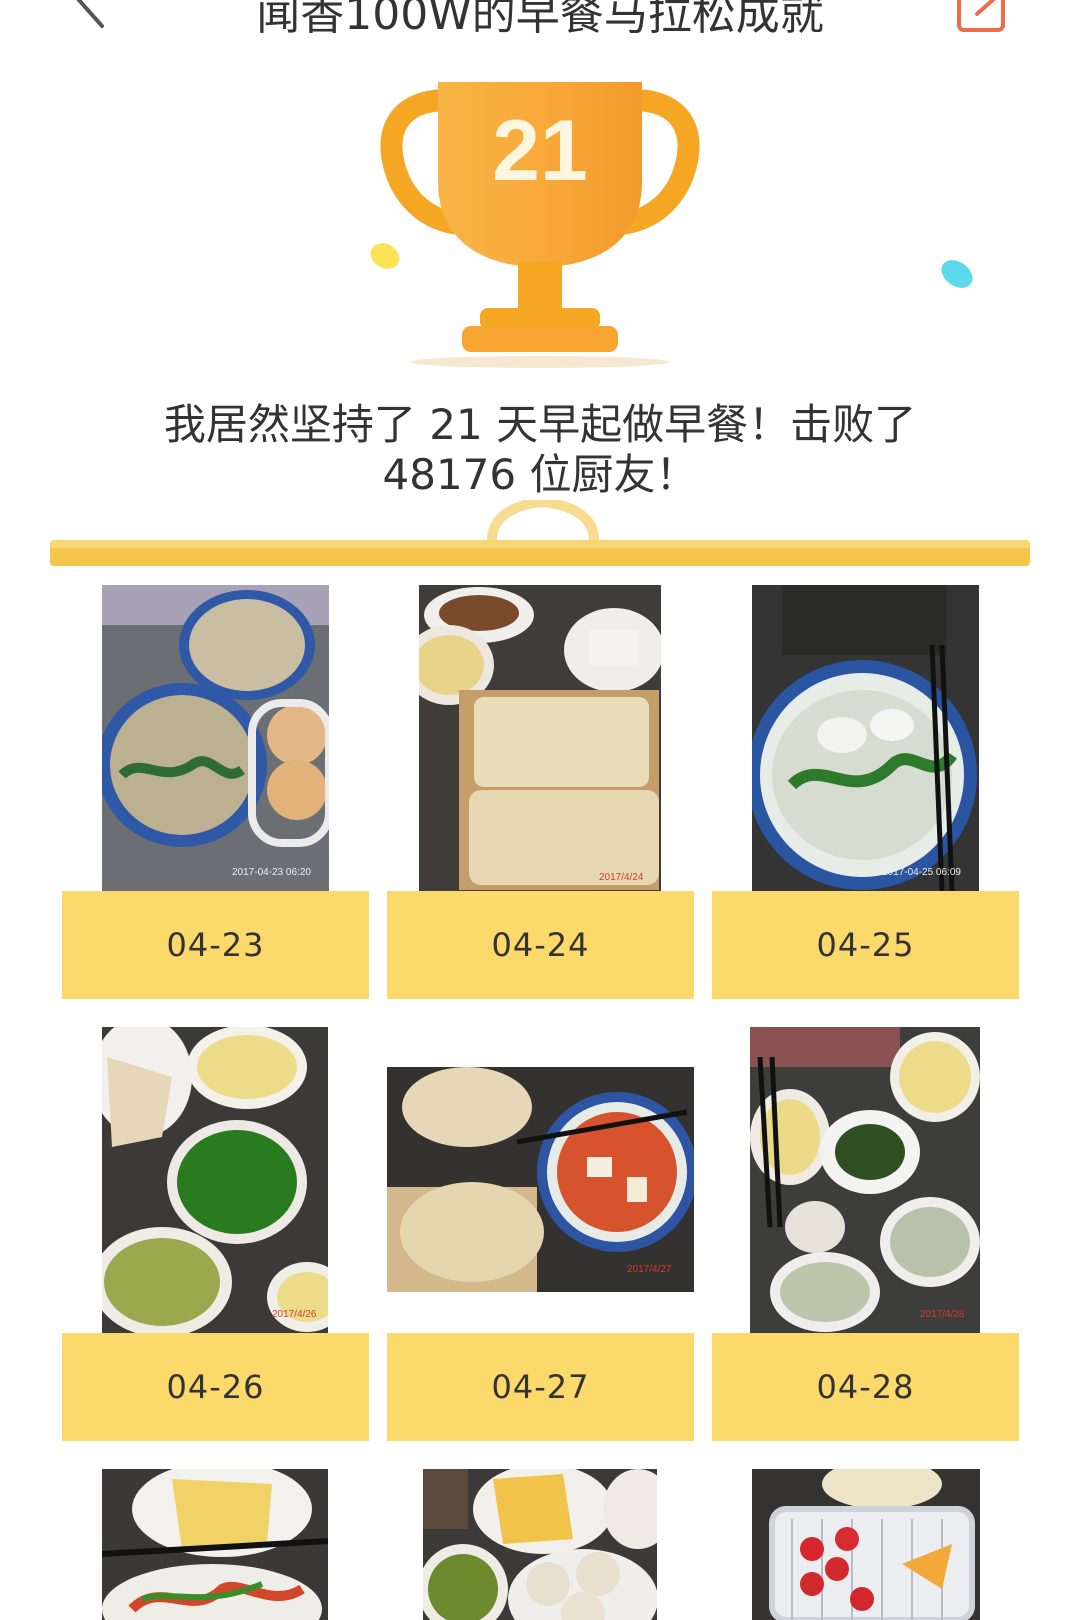 This screenshot has height=1620, width=1080. What do you see at coordinates (540, 543) in the screenshot?
I see `hanger-bar` at bounding box center [540, 543].